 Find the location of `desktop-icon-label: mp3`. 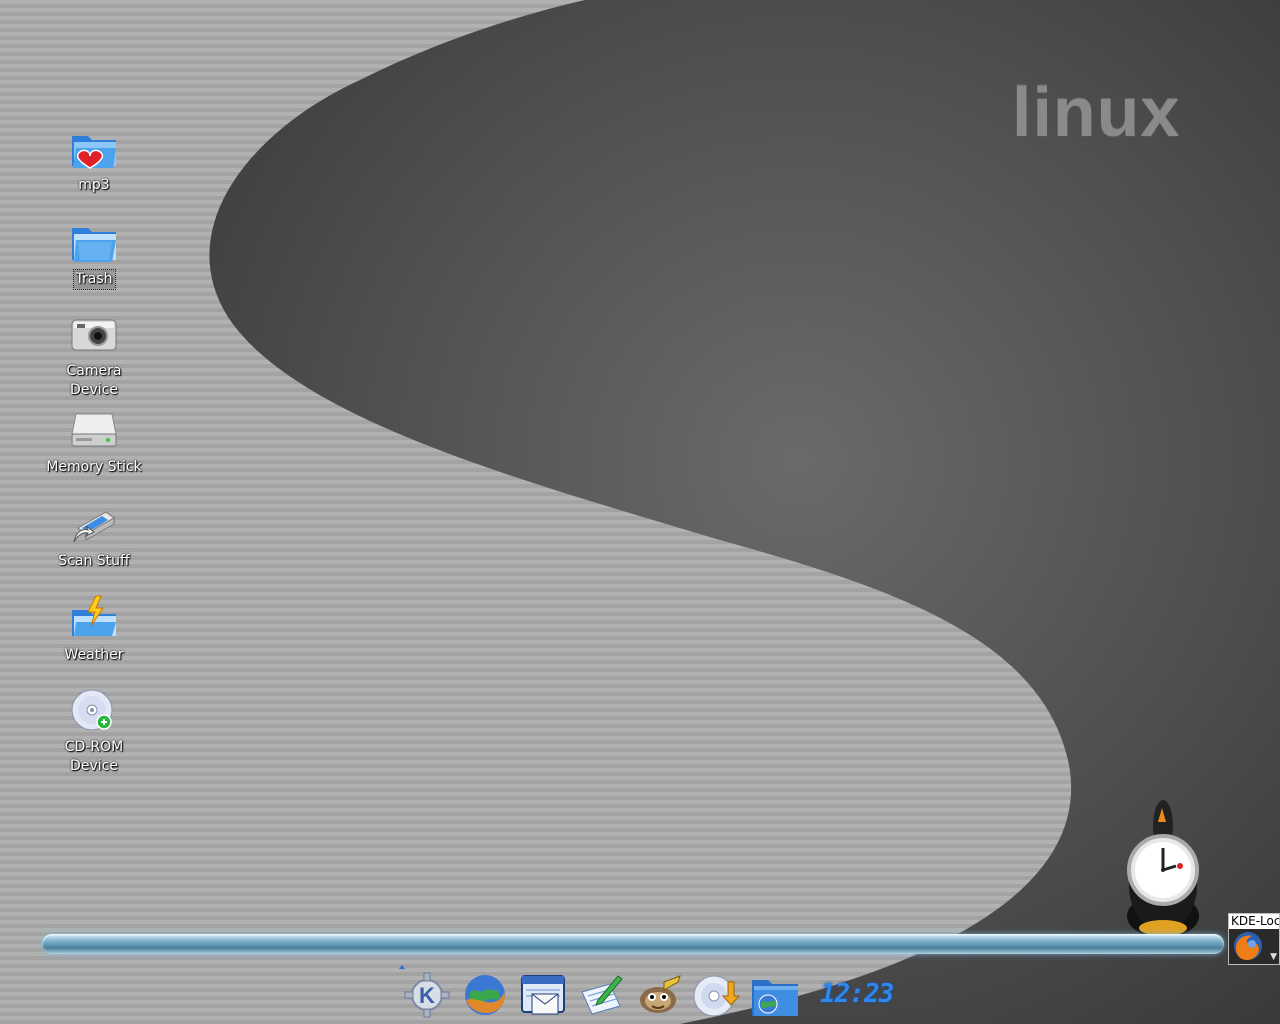

desktop-icon-label: mp3 is located at coordinates (94, 185).